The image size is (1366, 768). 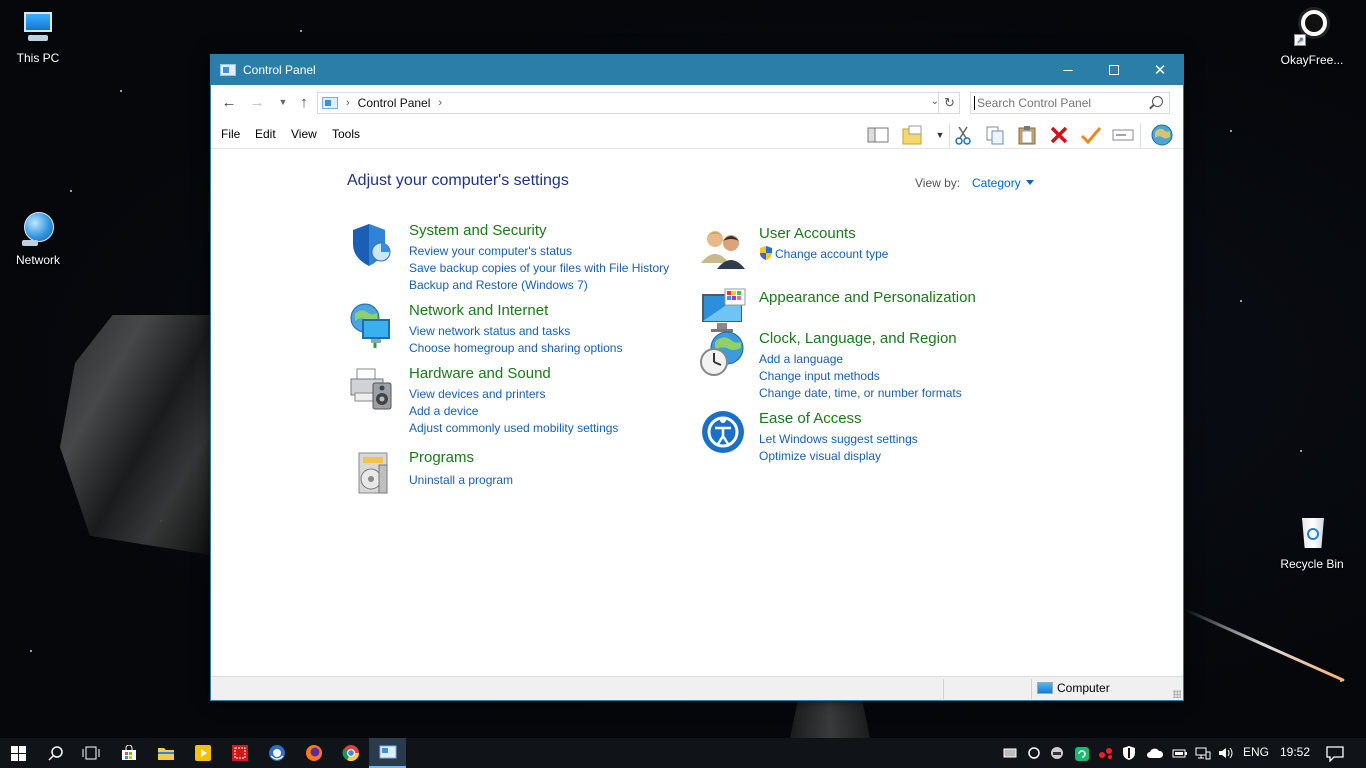 I want to click on toolbar-divider, so click(x=1140, y=135).